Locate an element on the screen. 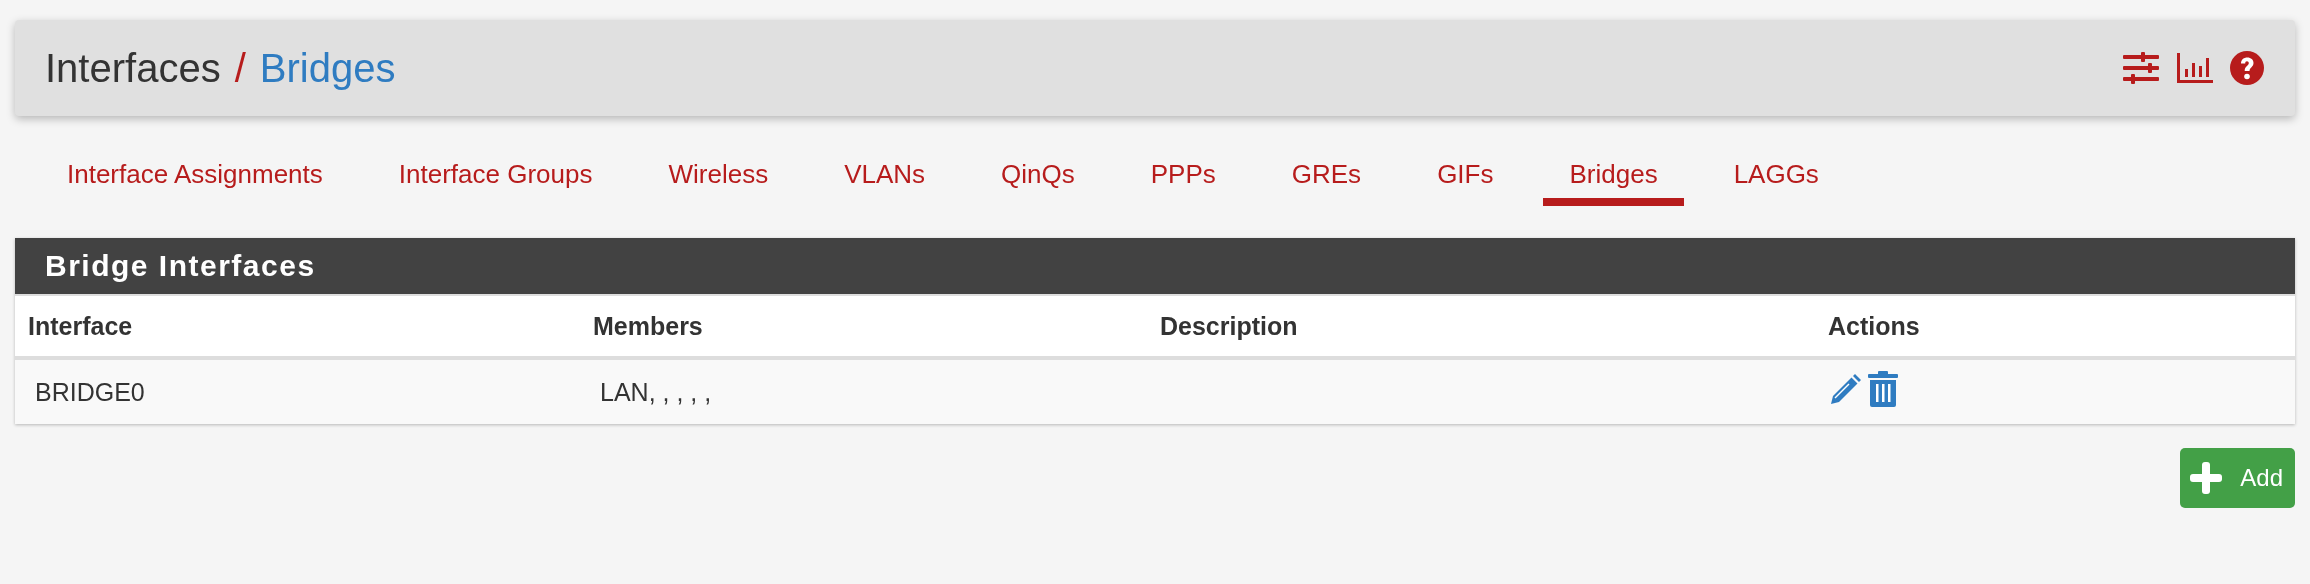 The image size is (2310, 584). table-cell: LAN, , , , , is located at coordinates (863, 391).